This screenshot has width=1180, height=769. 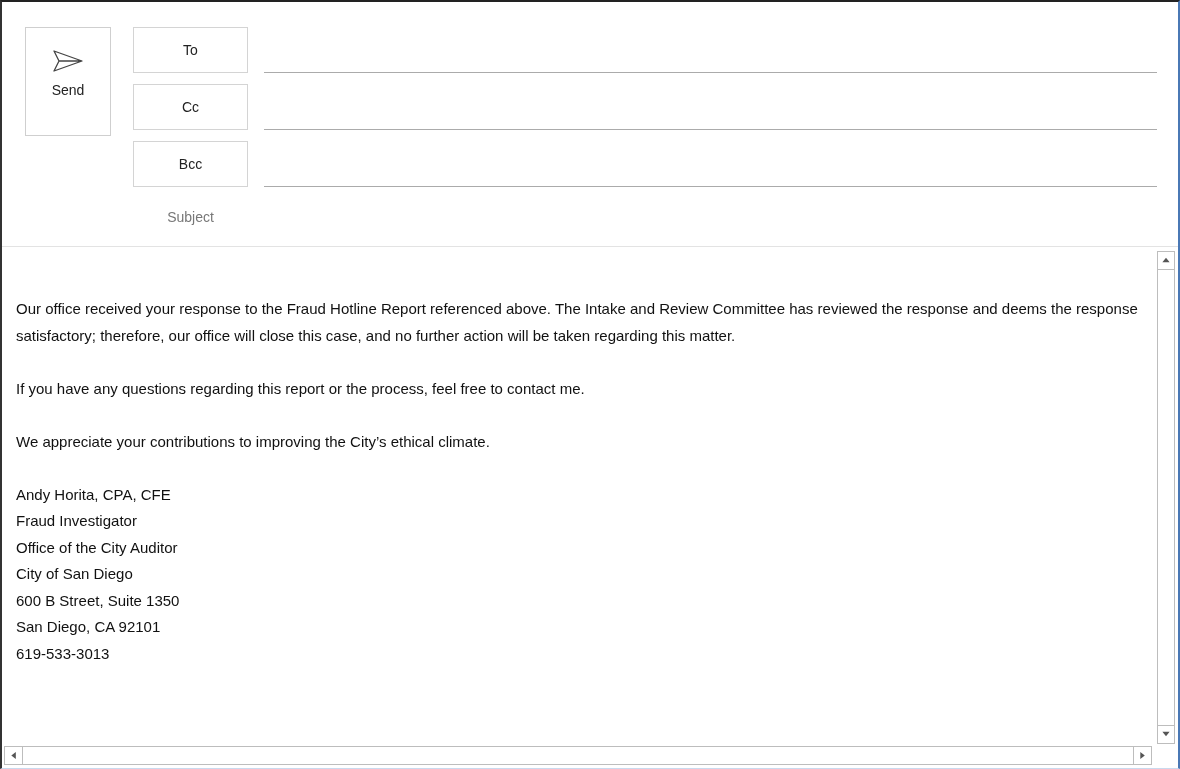 What do you see at coordinates (97, 547) in the screenshot?
I see `signature-line: Office of the City Auditor` at bounding box center [97, 547].